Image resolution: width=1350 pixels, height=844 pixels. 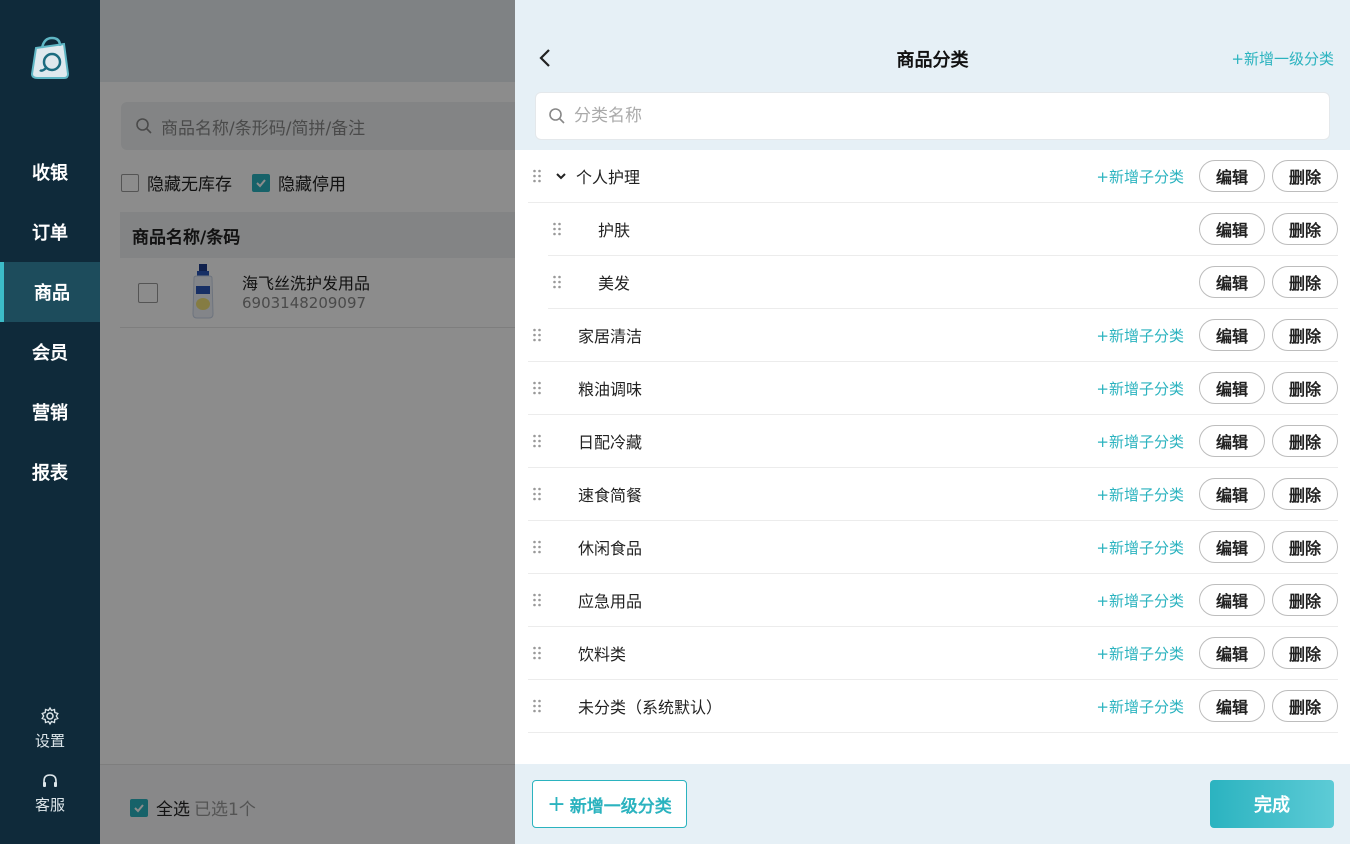 What do you see at coordinates (561, 176) in the screenshot?
I see `chevron-down-icon` at bounding box center [561, 176].